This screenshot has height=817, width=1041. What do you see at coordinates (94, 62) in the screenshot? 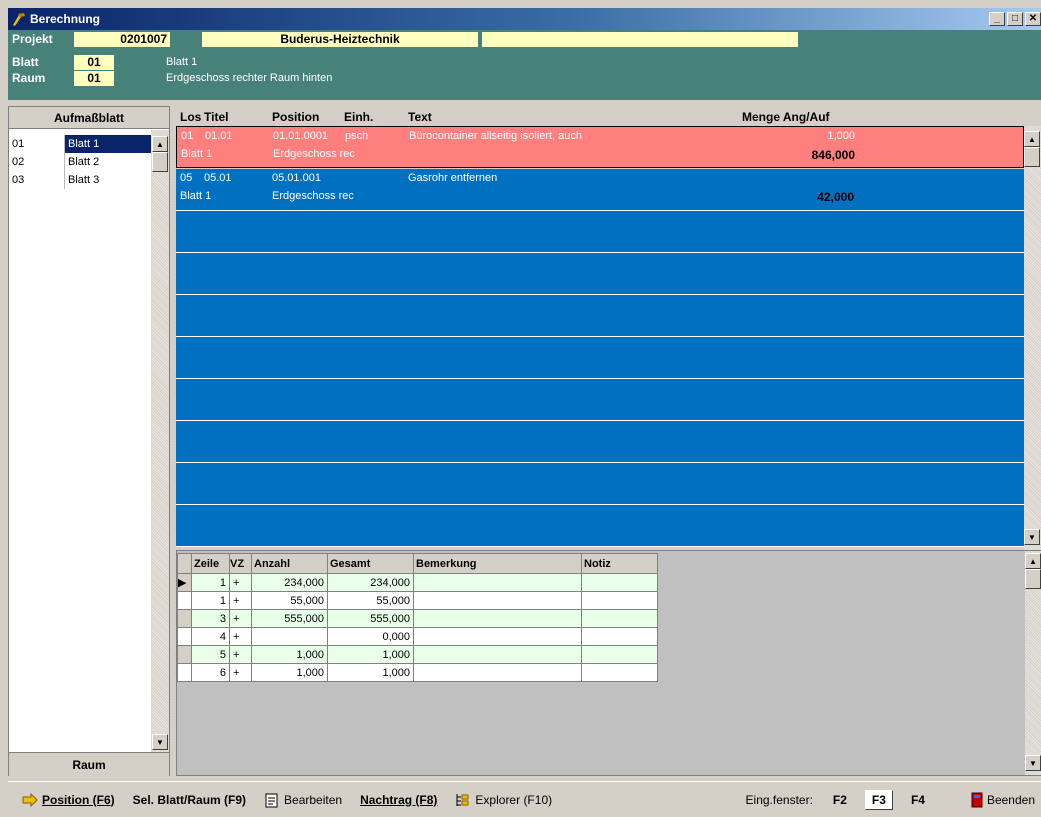
I see `blatt-number-field: 01` at bounding box center [94, 62].